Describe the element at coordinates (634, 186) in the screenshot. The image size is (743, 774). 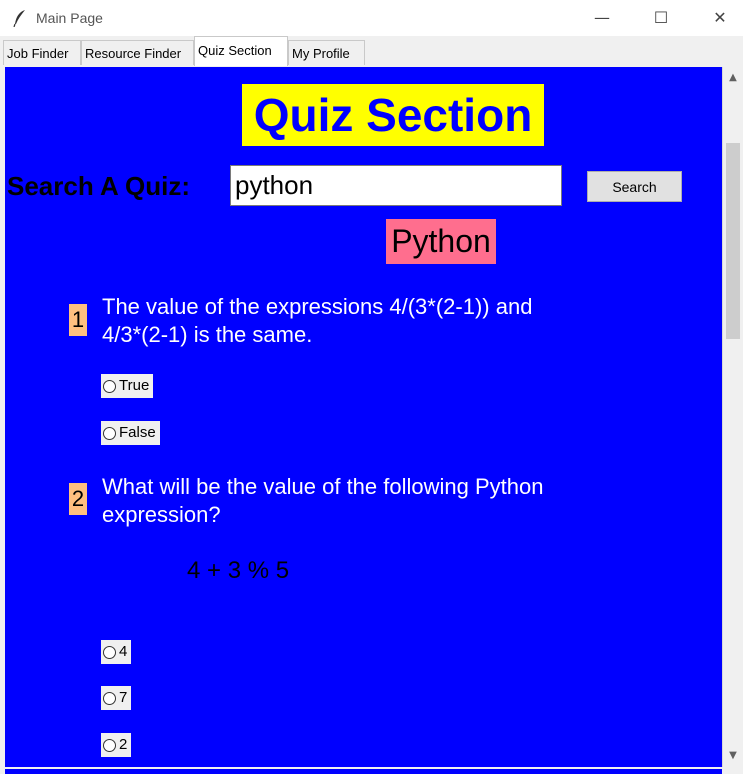
I see `search-button: Search` at that location.